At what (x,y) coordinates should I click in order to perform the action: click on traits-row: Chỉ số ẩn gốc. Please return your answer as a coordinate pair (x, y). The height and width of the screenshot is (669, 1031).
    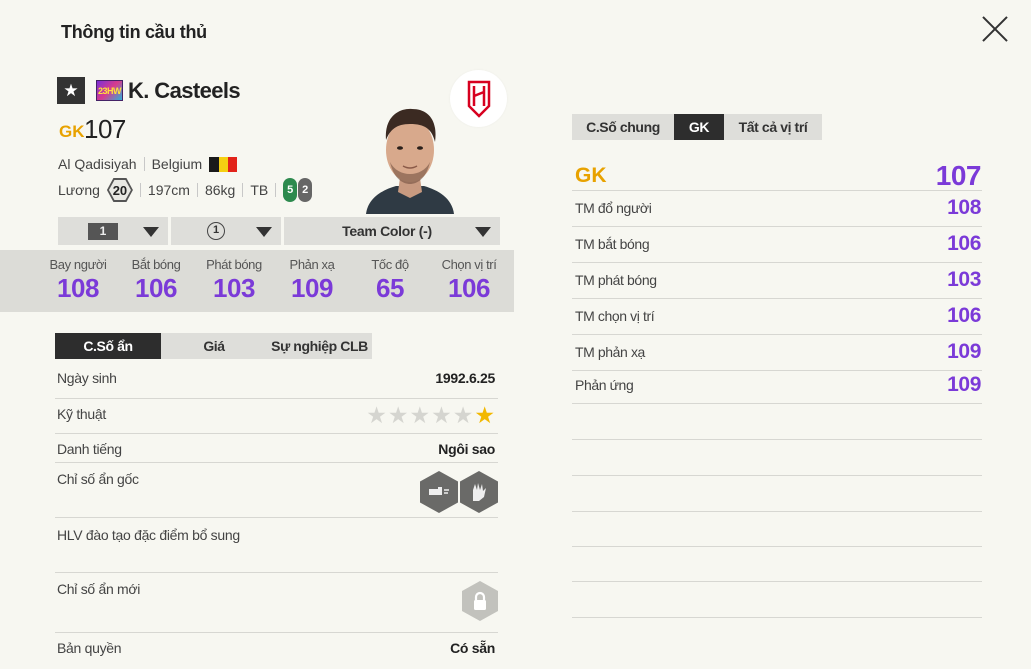
    Looking at the image, I should click on (276, 494).